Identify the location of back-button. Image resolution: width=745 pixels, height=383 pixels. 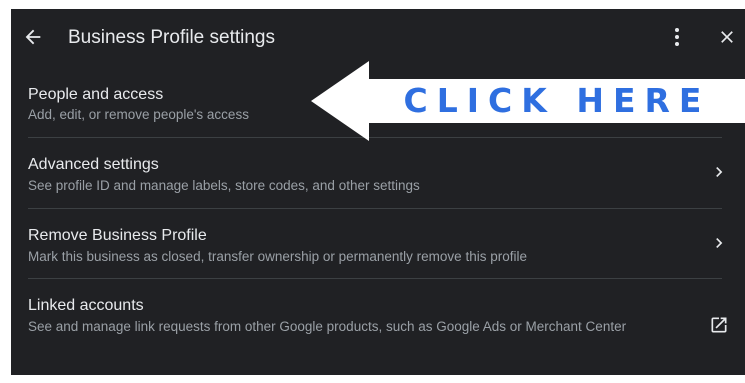
(33, 37).